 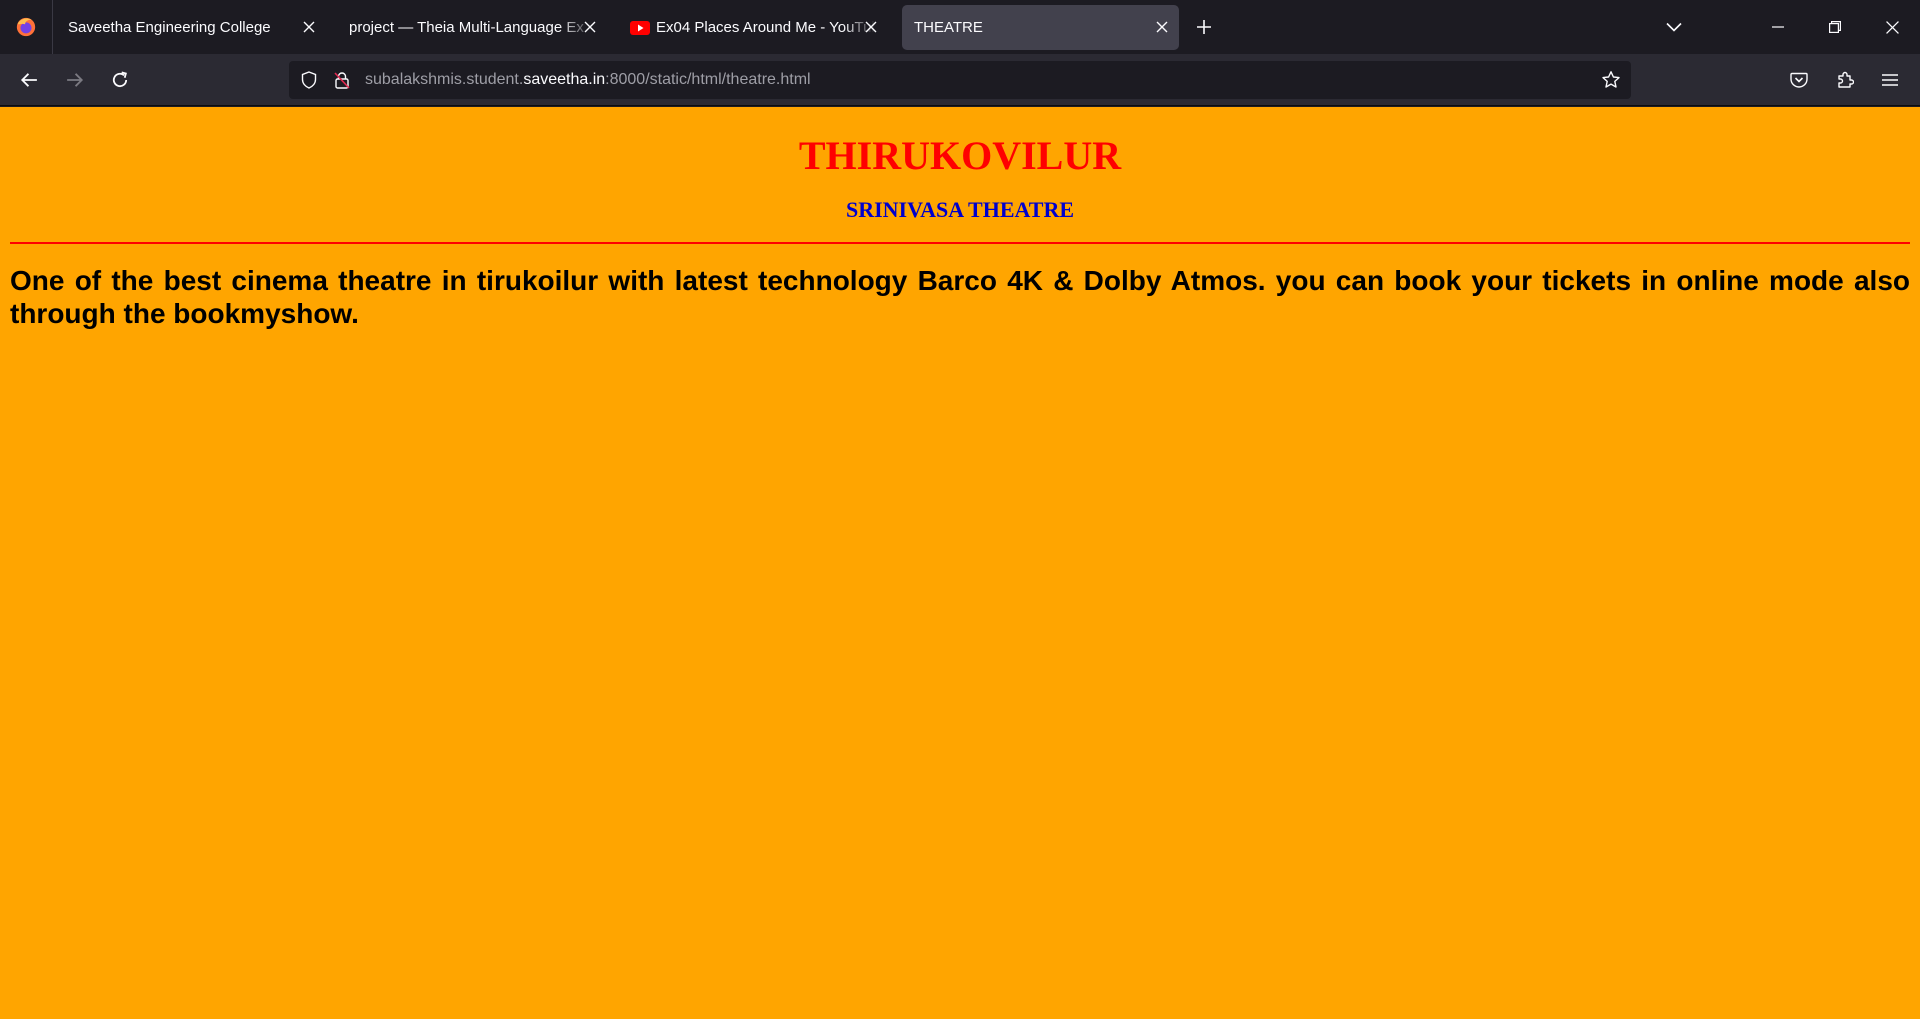 What do you see at coordinates (960, 155) in the screenshot?
I see `page-heading: THIRUKOVILUR` at bounding box center [960, 155].